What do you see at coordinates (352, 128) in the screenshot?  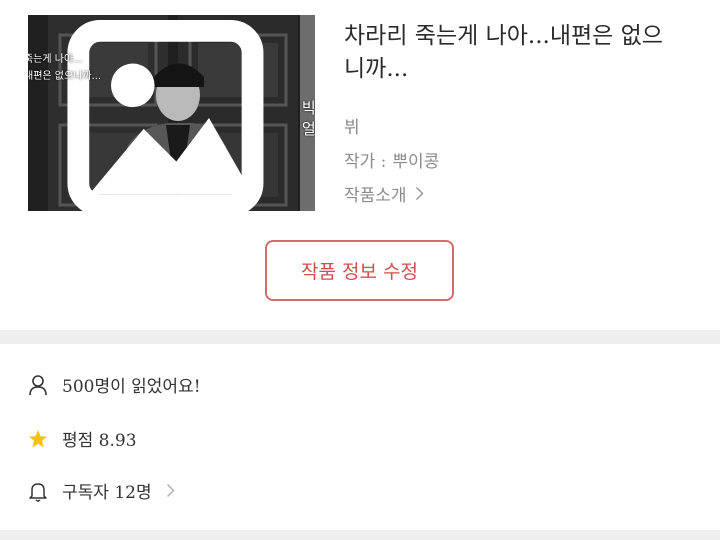 I see `work-genre: 뷔` at bounding box center [352, 128].